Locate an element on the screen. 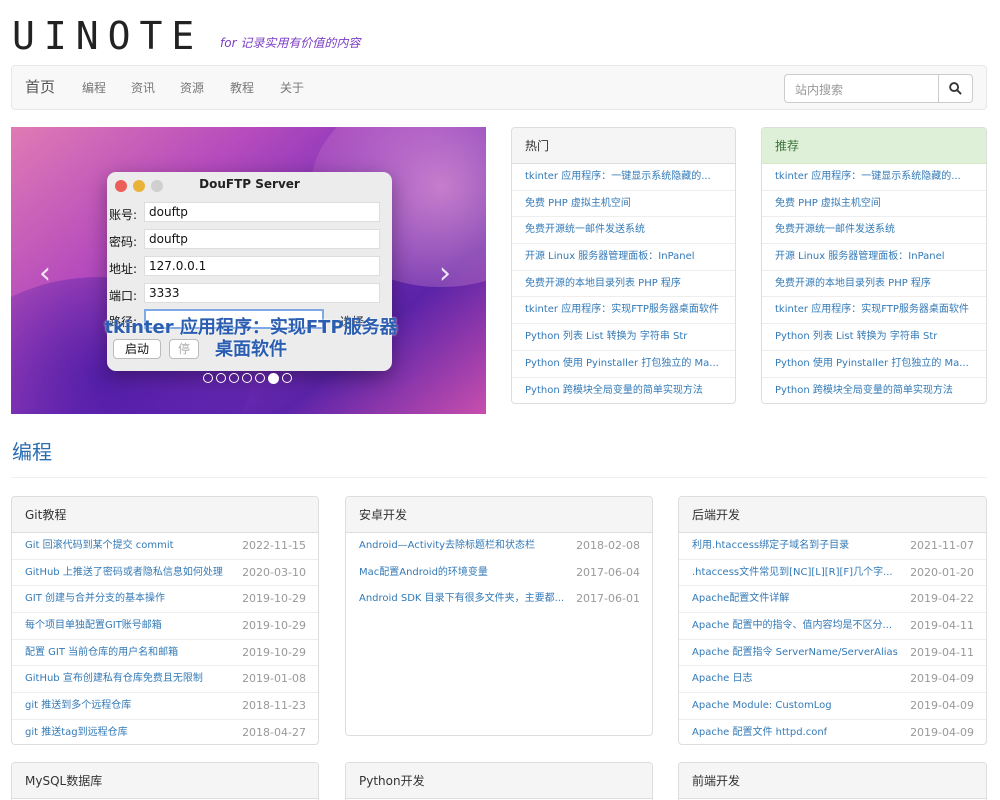 This screenshot has height=800, width=1000. recommend-item: Python 列表 List 转换为 字符串 Str is located at coordinates (874, 337).